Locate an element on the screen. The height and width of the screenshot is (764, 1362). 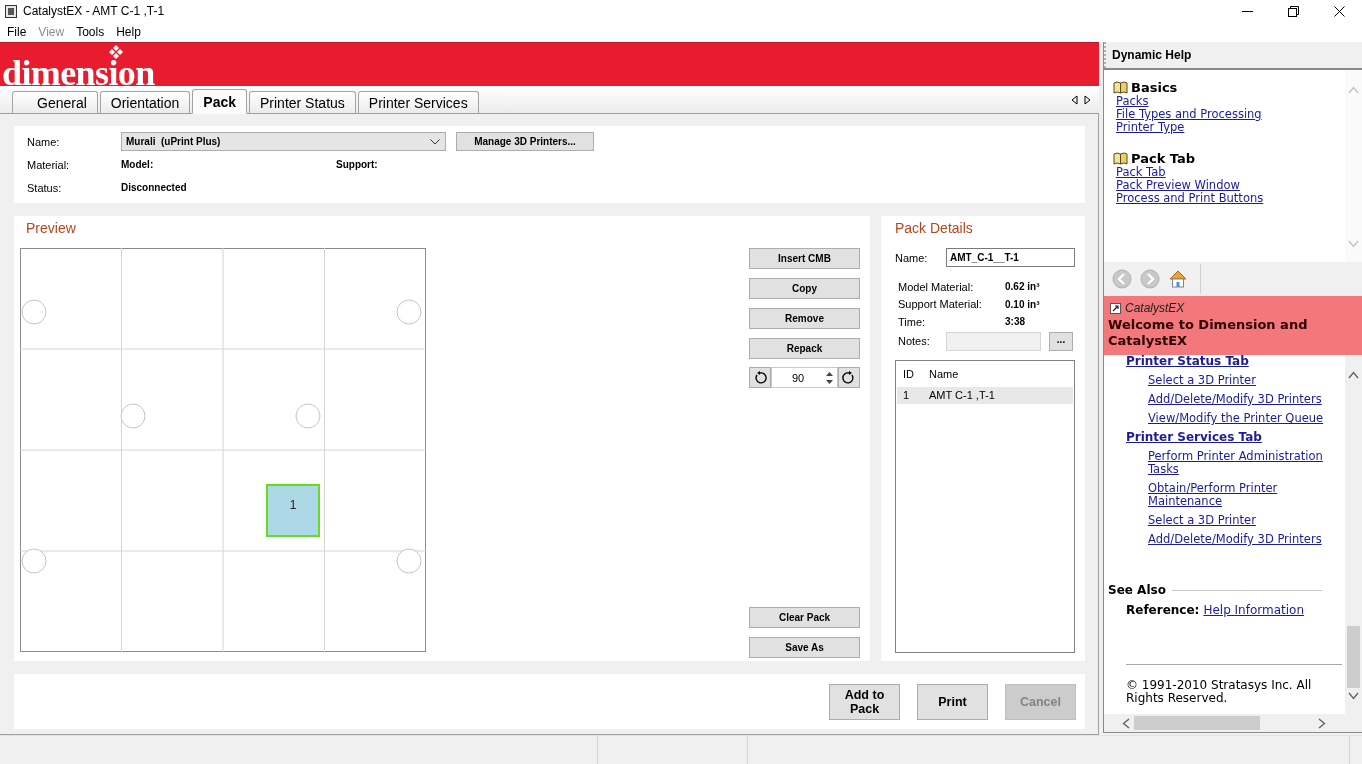
stat-value: 3:38 is located at coordinates (1015, 322).